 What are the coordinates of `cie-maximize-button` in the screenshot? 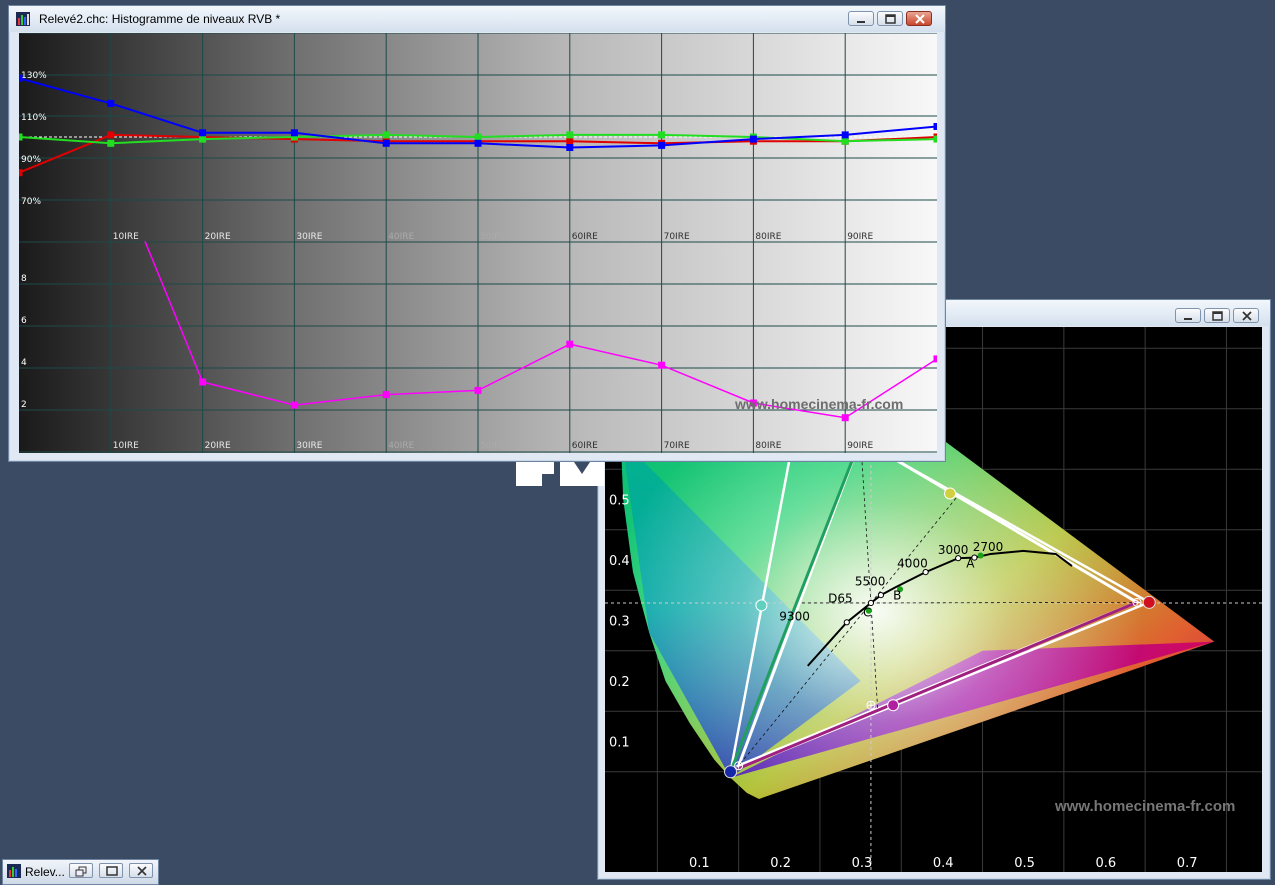 It's located at (1217, 315).